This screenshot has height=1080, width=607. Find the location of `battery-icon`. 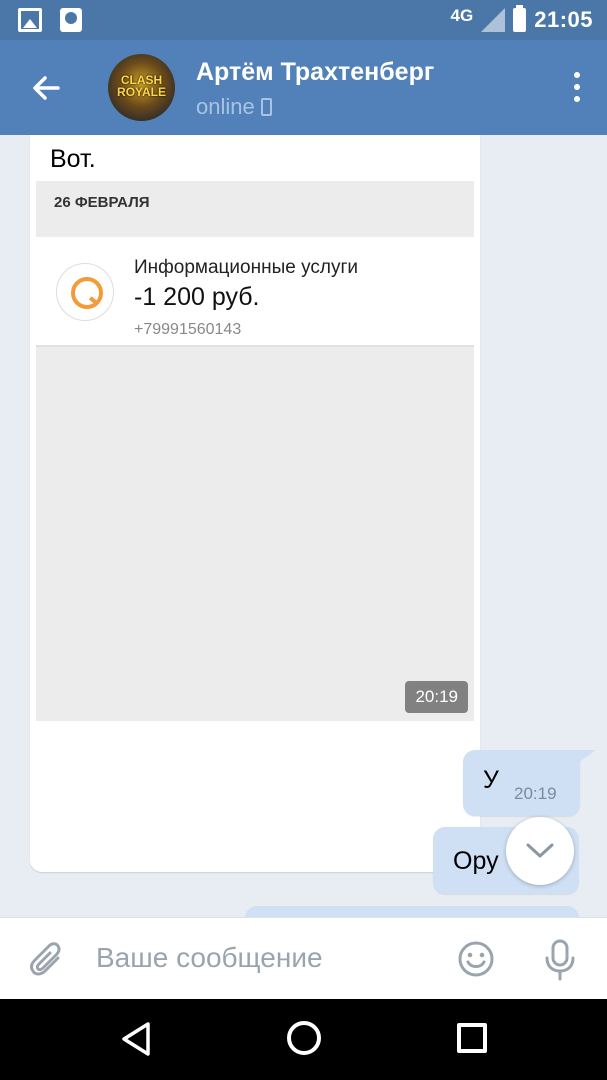

battery-icon is located at coordinates (520, 18).